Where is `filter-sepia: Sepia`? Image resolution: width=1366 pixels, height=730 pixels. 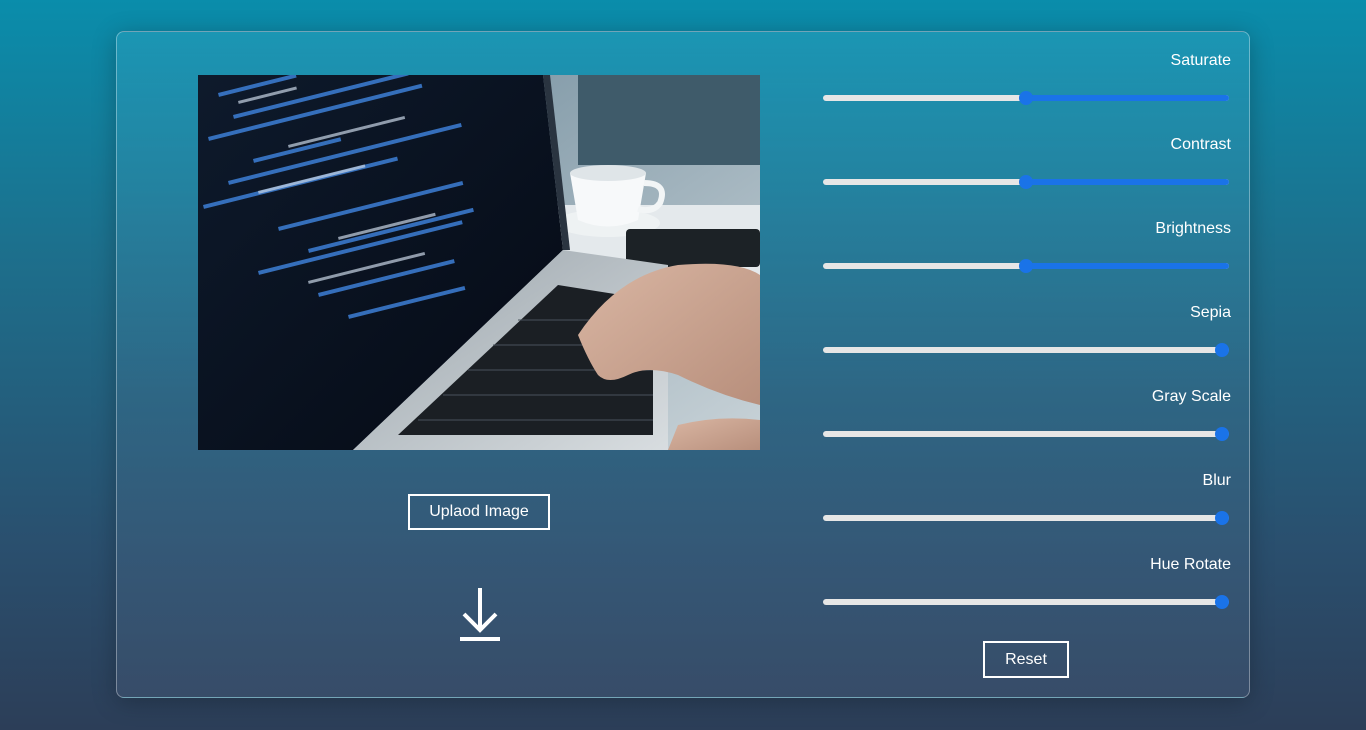
filter-sepia: Sepia is located at coordinates (1026, 326).